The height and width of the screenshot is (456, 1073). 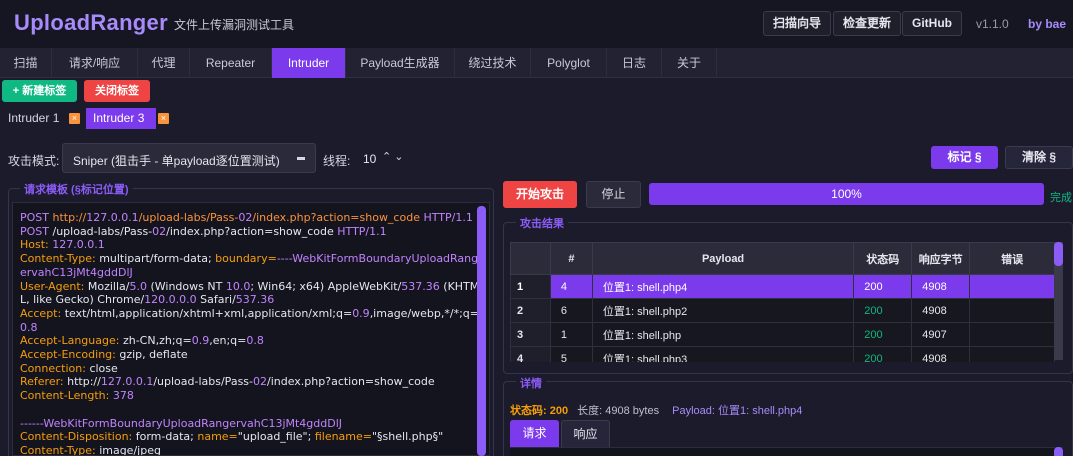 I want to click on code-line: Content-Type: image/jpeg, so click(x=250, y=449).